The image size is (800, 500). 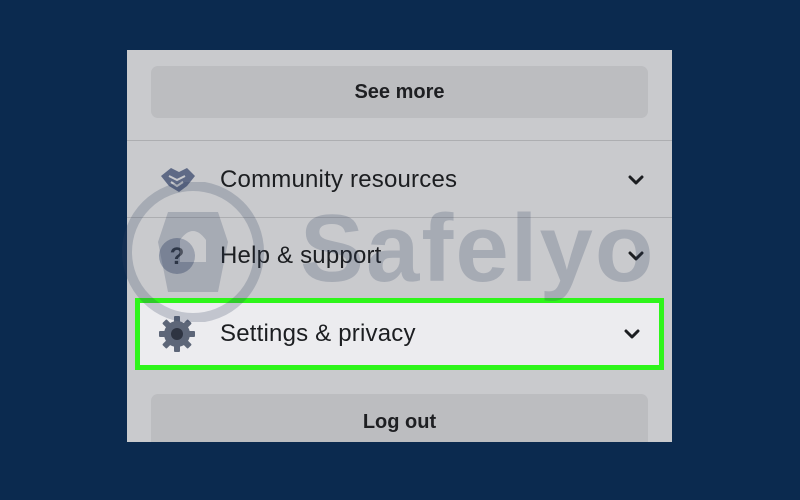 What do you see at coordinates (399, 418) in the screenshot?
I see `log-out-button: Log out` at bounding box center [399, 418].